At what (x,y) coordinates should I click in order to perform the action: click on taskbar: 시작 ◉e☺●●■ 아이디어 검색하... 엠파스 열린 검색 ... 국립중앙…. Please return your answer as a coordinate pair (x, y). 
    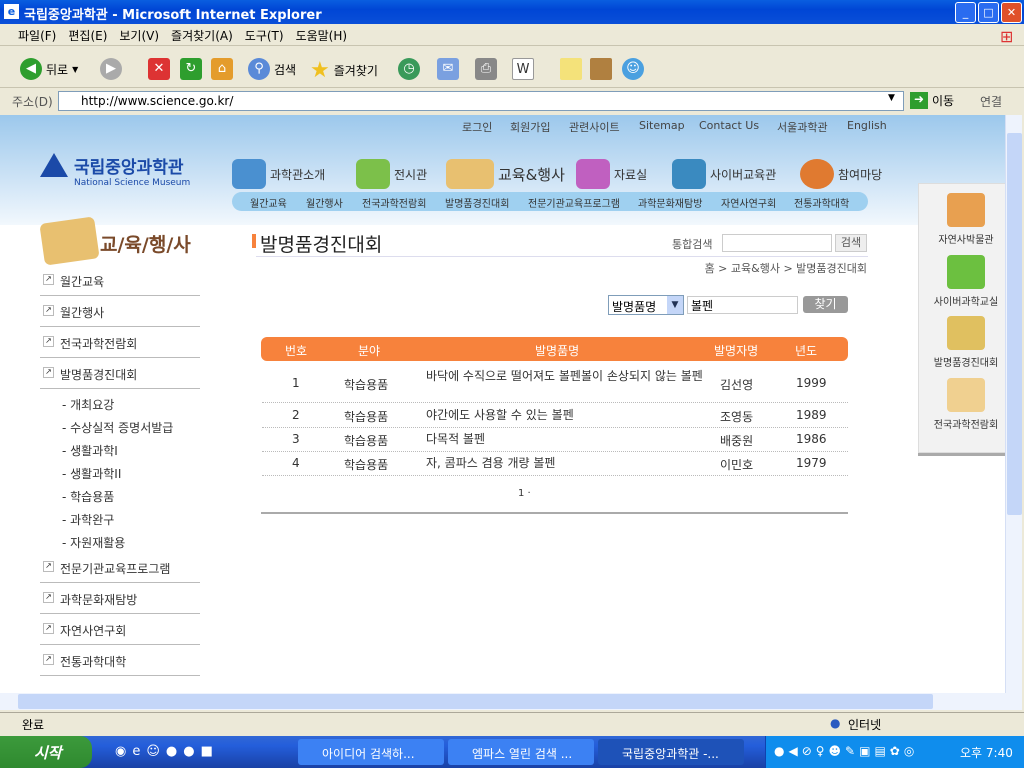
    Looking at the image, I should click on (512, 752).